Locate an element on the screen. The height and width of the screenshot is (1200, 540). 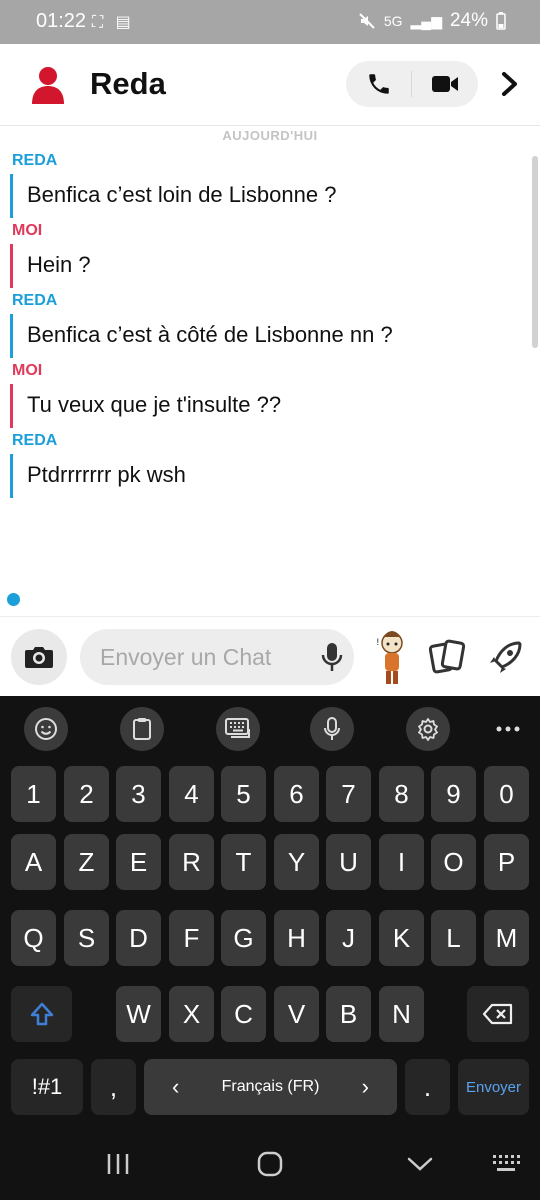
recent-apps-button is located at coordinates (118, 1164).